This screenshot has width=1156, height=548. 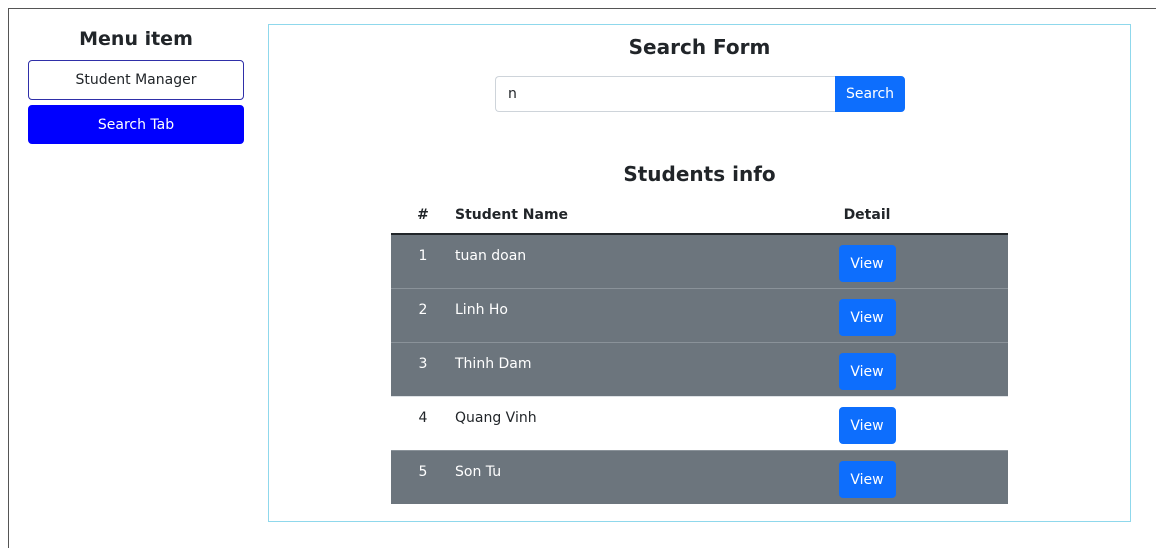 I want to click on search-input, so click(x=665, y=94).